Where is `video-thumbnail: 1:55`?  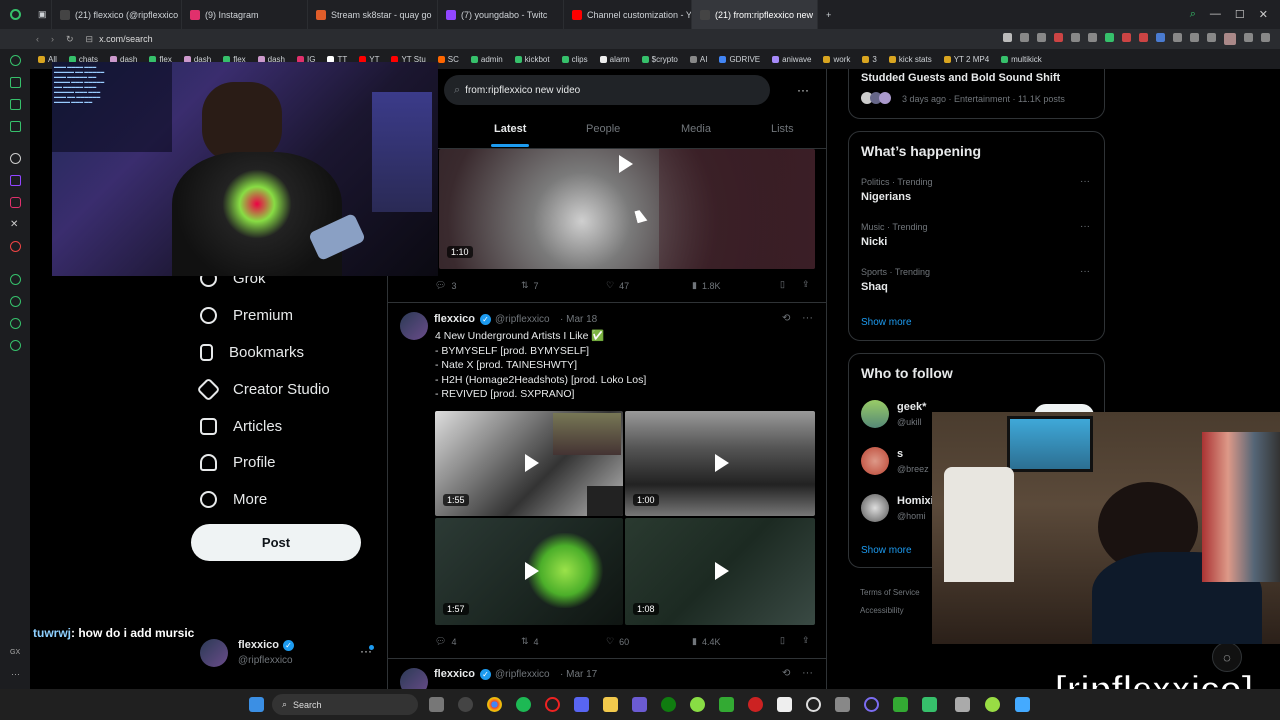 video-thumbnail: 1:55 is located at coordinates (529, 463).